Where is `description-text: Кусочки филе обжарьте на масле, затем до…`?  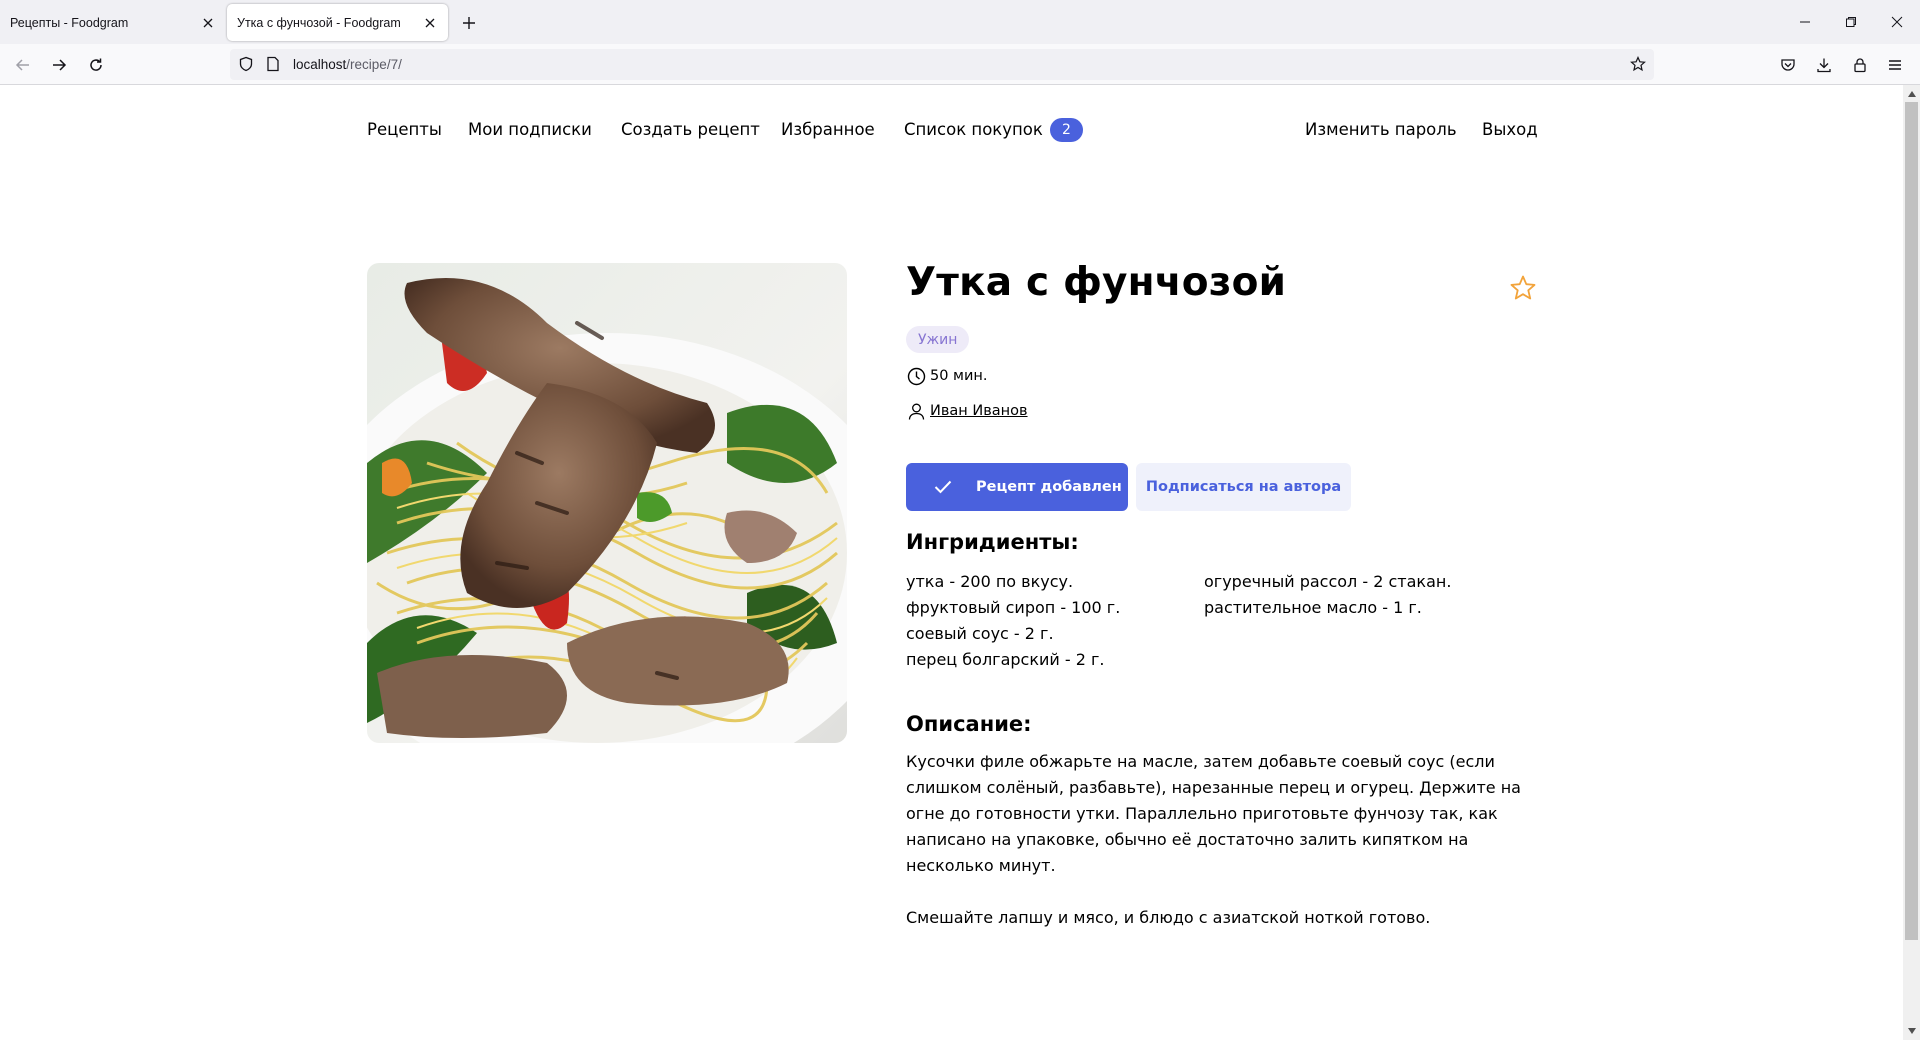 description-text: Кусочки филе обжарьте на масле, затем до… is located at coordinates (1221, 840).